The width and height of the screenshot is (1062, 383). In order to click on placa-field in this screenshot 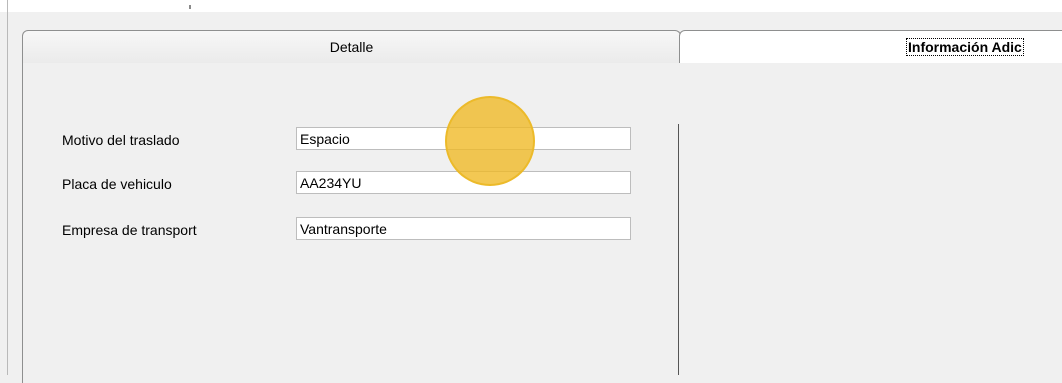, I will do `click(463, 182)`.